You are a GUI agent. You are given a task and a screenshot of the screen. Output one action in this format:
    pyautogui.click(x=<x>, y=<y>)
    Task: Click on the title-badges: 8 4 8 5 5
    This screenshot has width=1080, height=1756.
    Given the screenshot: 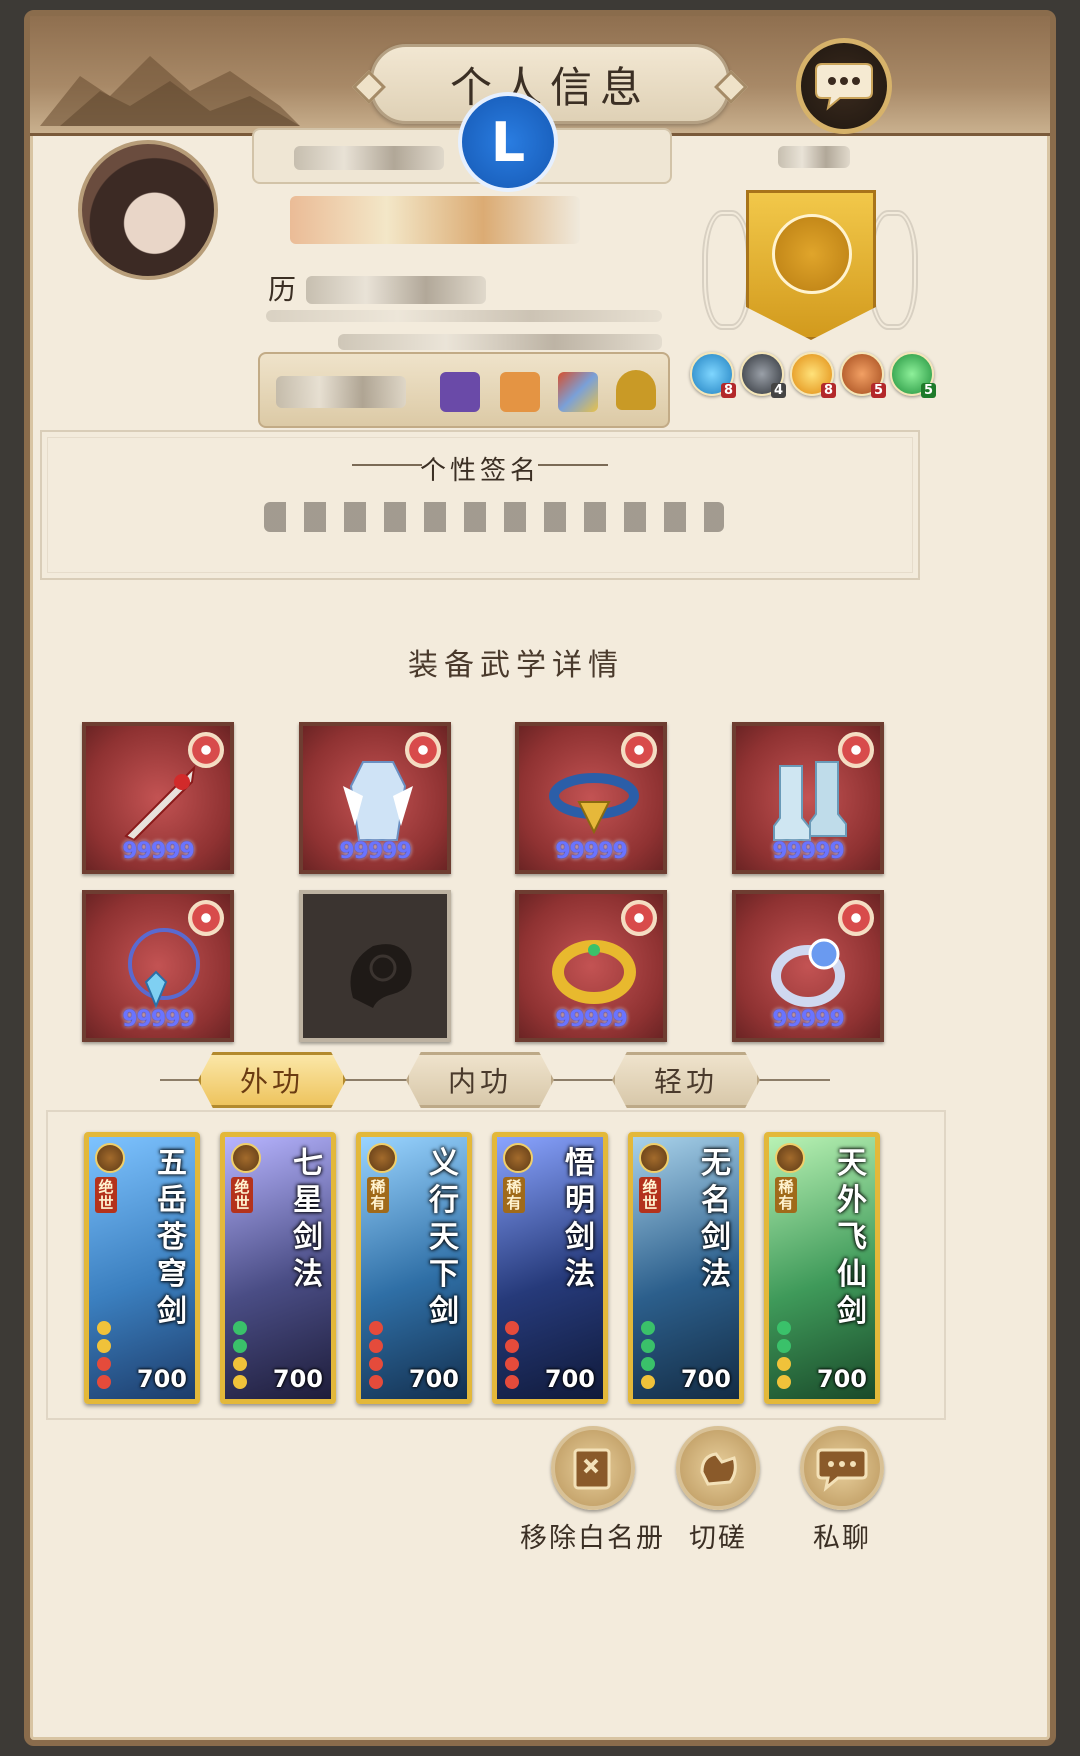 What is the action you would take?
    pyautogui.click(x=813, y=375)
    